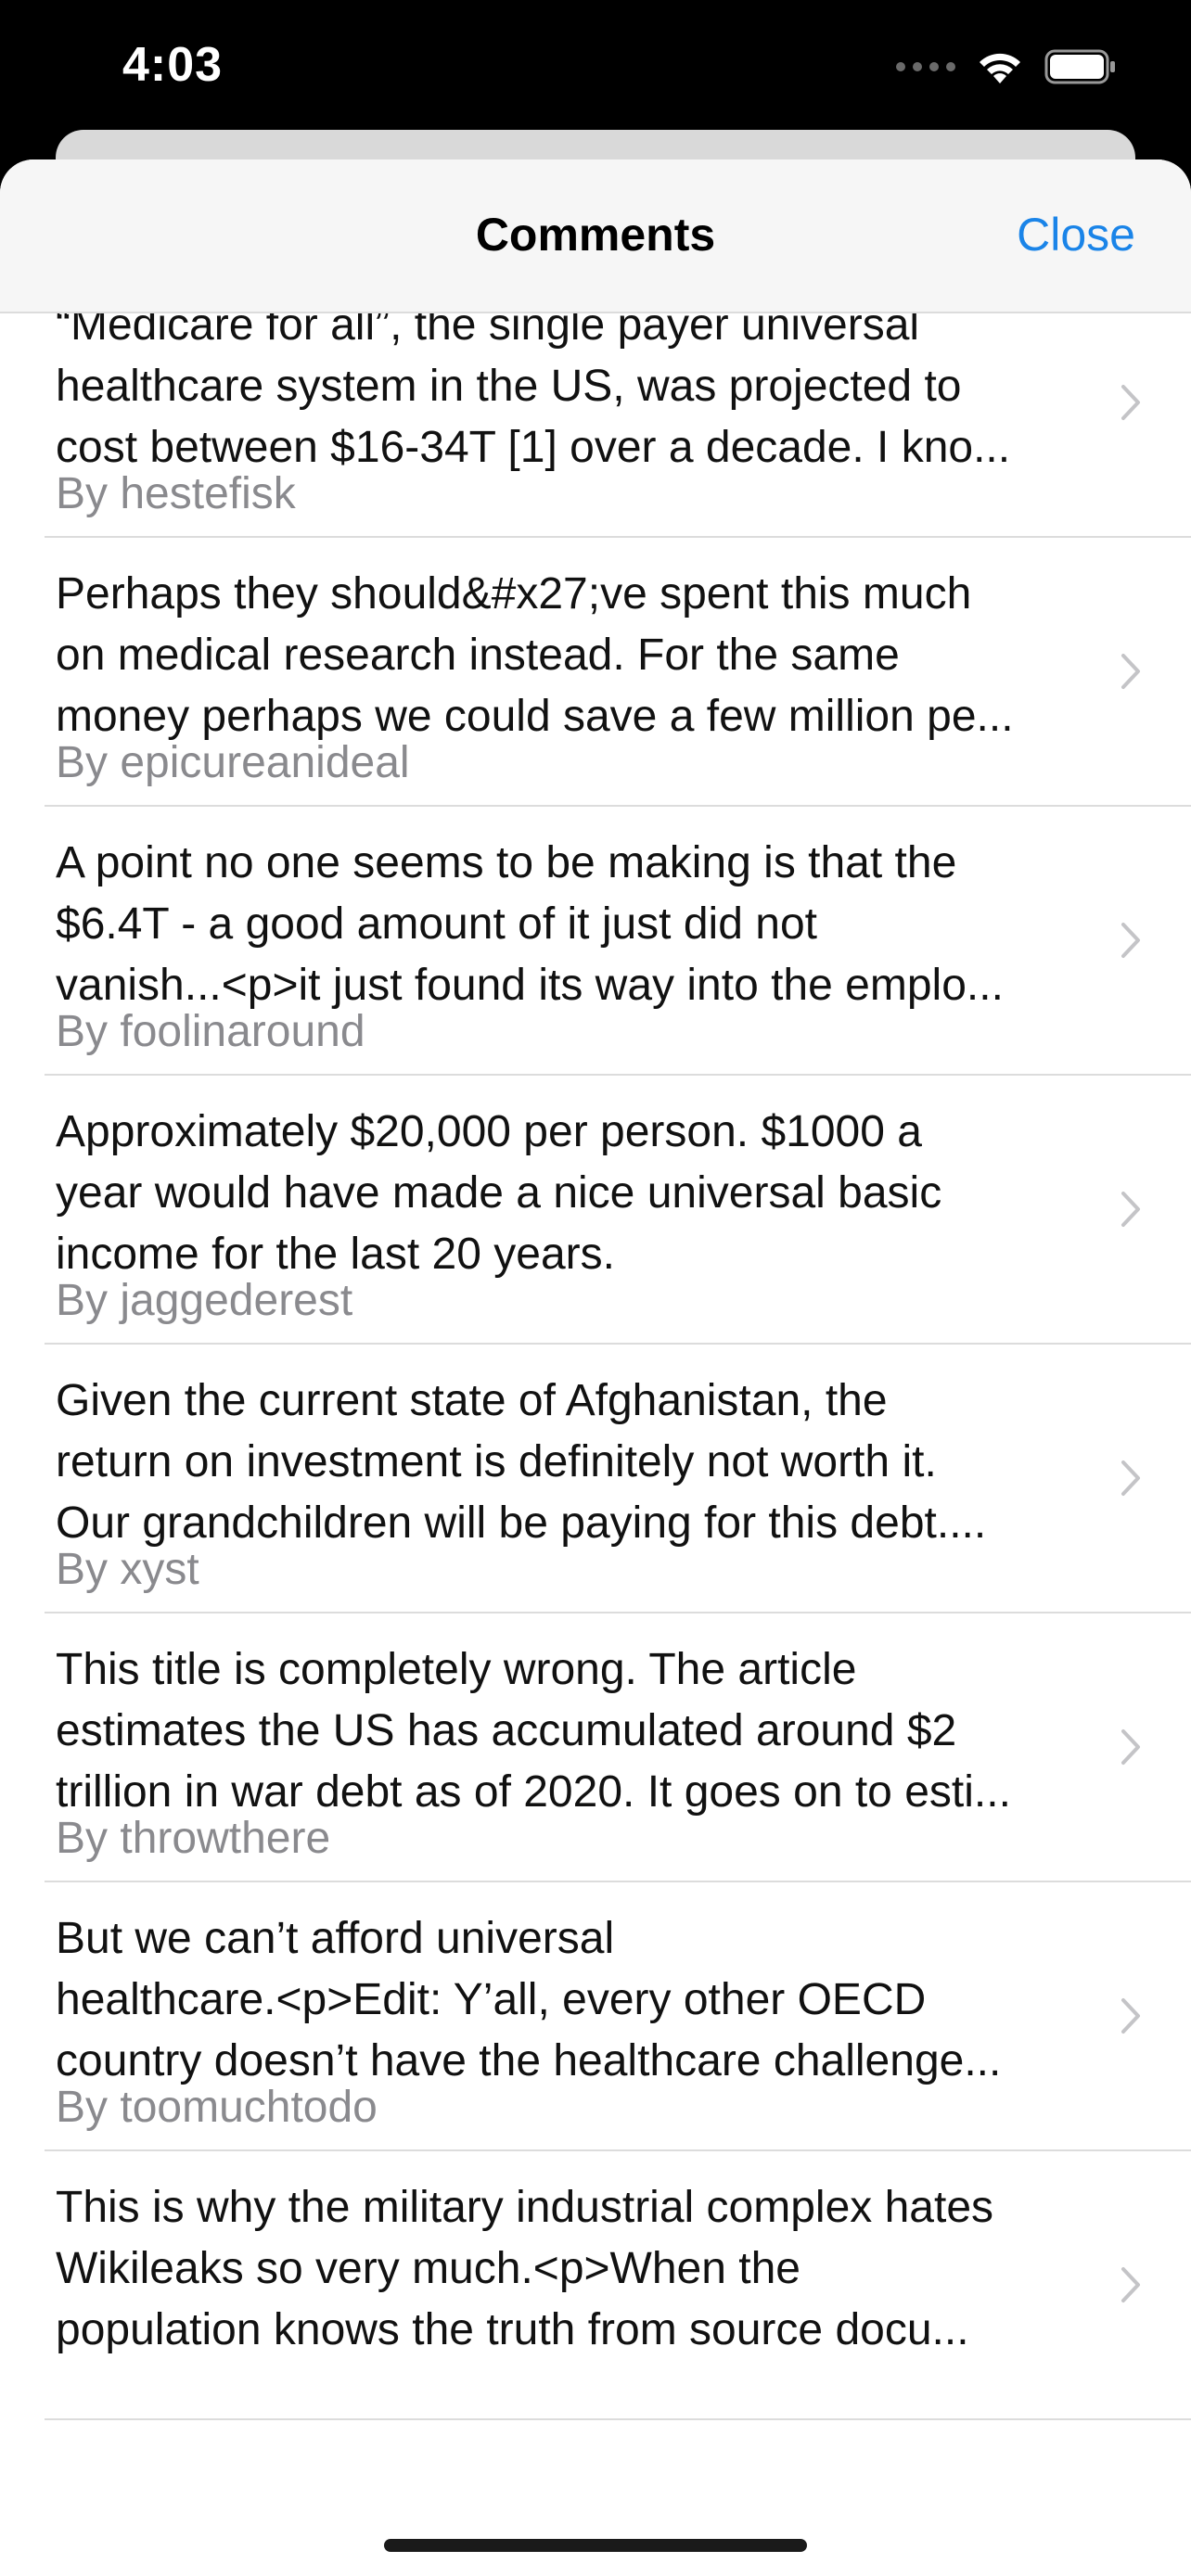  What do you see at coordinates (173, 65) in the screenshot?
I see `status-time: 4:03` at bounding box center [173, 65].